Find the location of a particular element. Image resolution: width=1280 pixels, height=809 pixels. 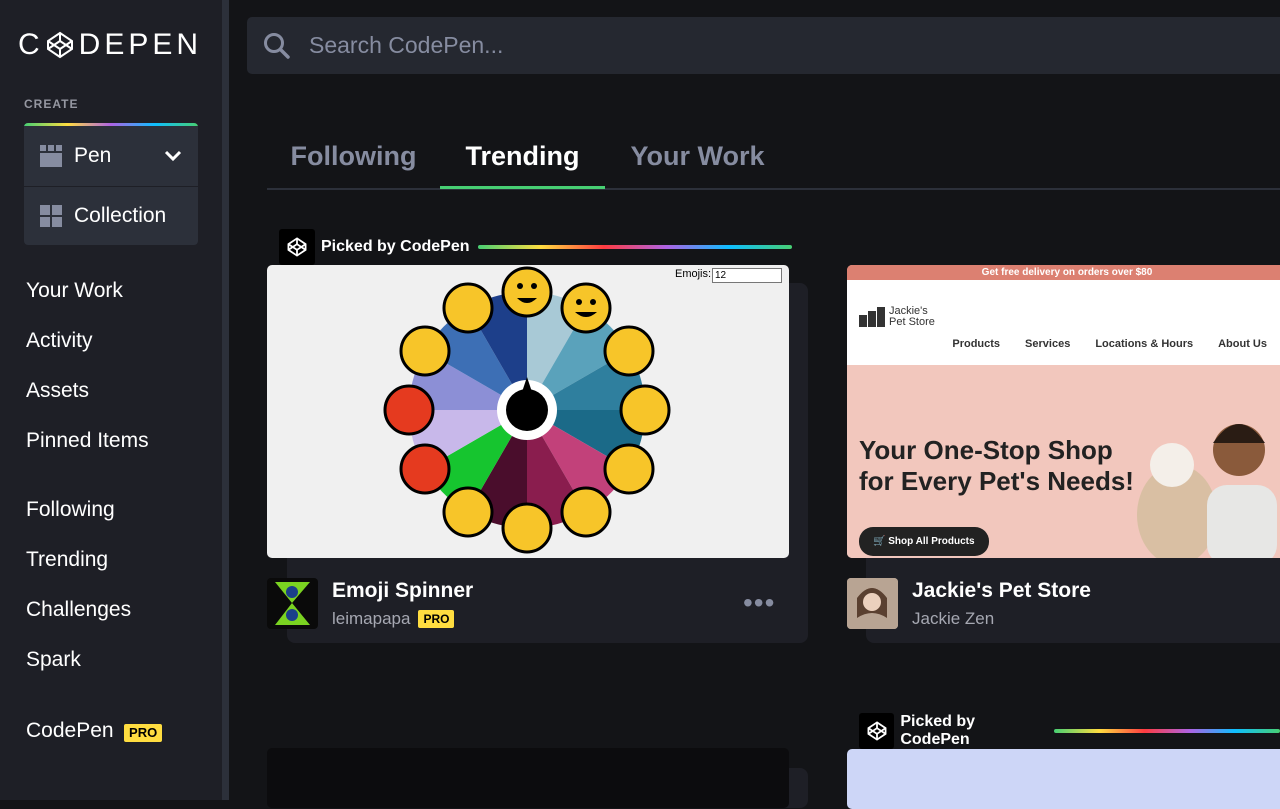

create-label: CREATE is located at coordinates (51, 104).